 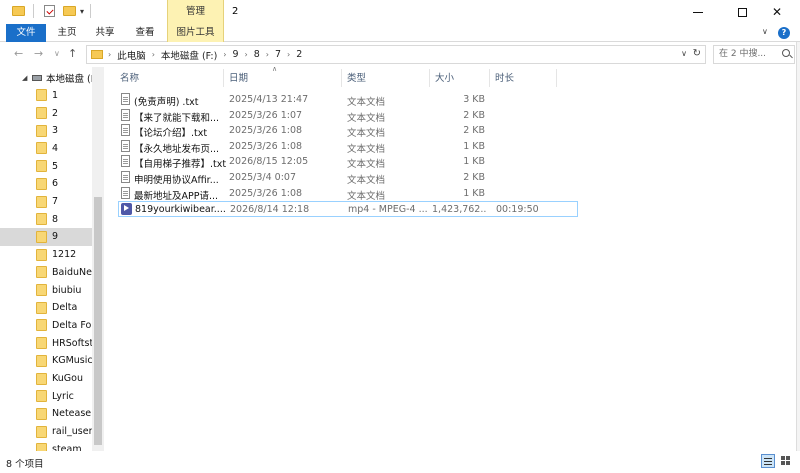 I want to click on breadcrumb-folder-8: 8, so click(x=257, y=54).